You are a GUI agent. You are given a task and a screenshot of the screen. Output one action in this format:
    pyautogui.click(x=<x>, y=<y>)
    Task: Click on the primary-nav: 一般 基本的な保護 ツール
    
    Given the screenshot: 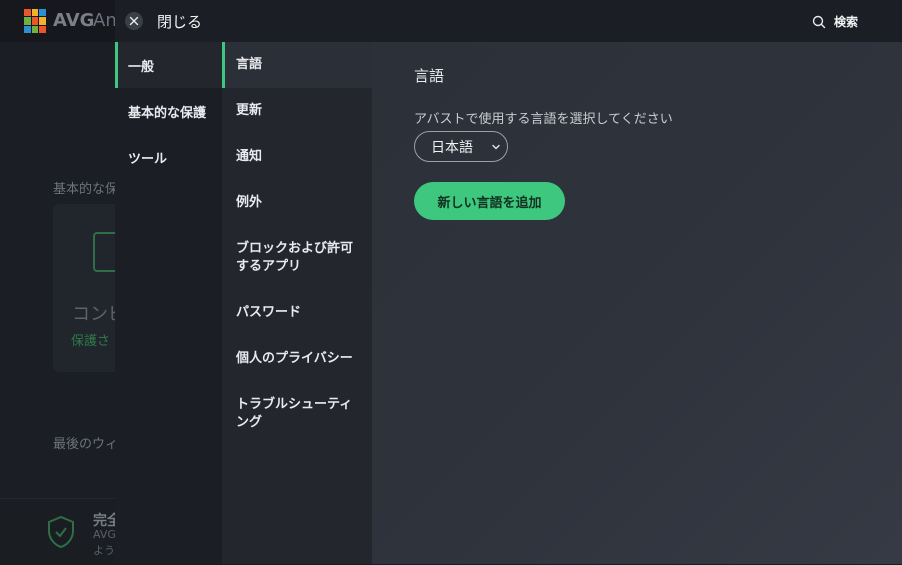 What is the action you would take?
    pyautogui.click(x=168, y=303)
    